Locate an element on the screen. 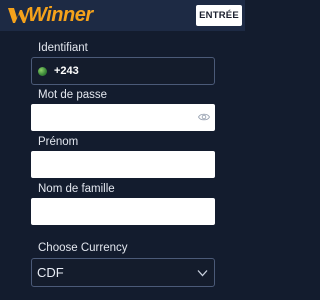 The width and height of the screenshot is (320, 300). currency-select: CDF is located at coordinates (123, 272).